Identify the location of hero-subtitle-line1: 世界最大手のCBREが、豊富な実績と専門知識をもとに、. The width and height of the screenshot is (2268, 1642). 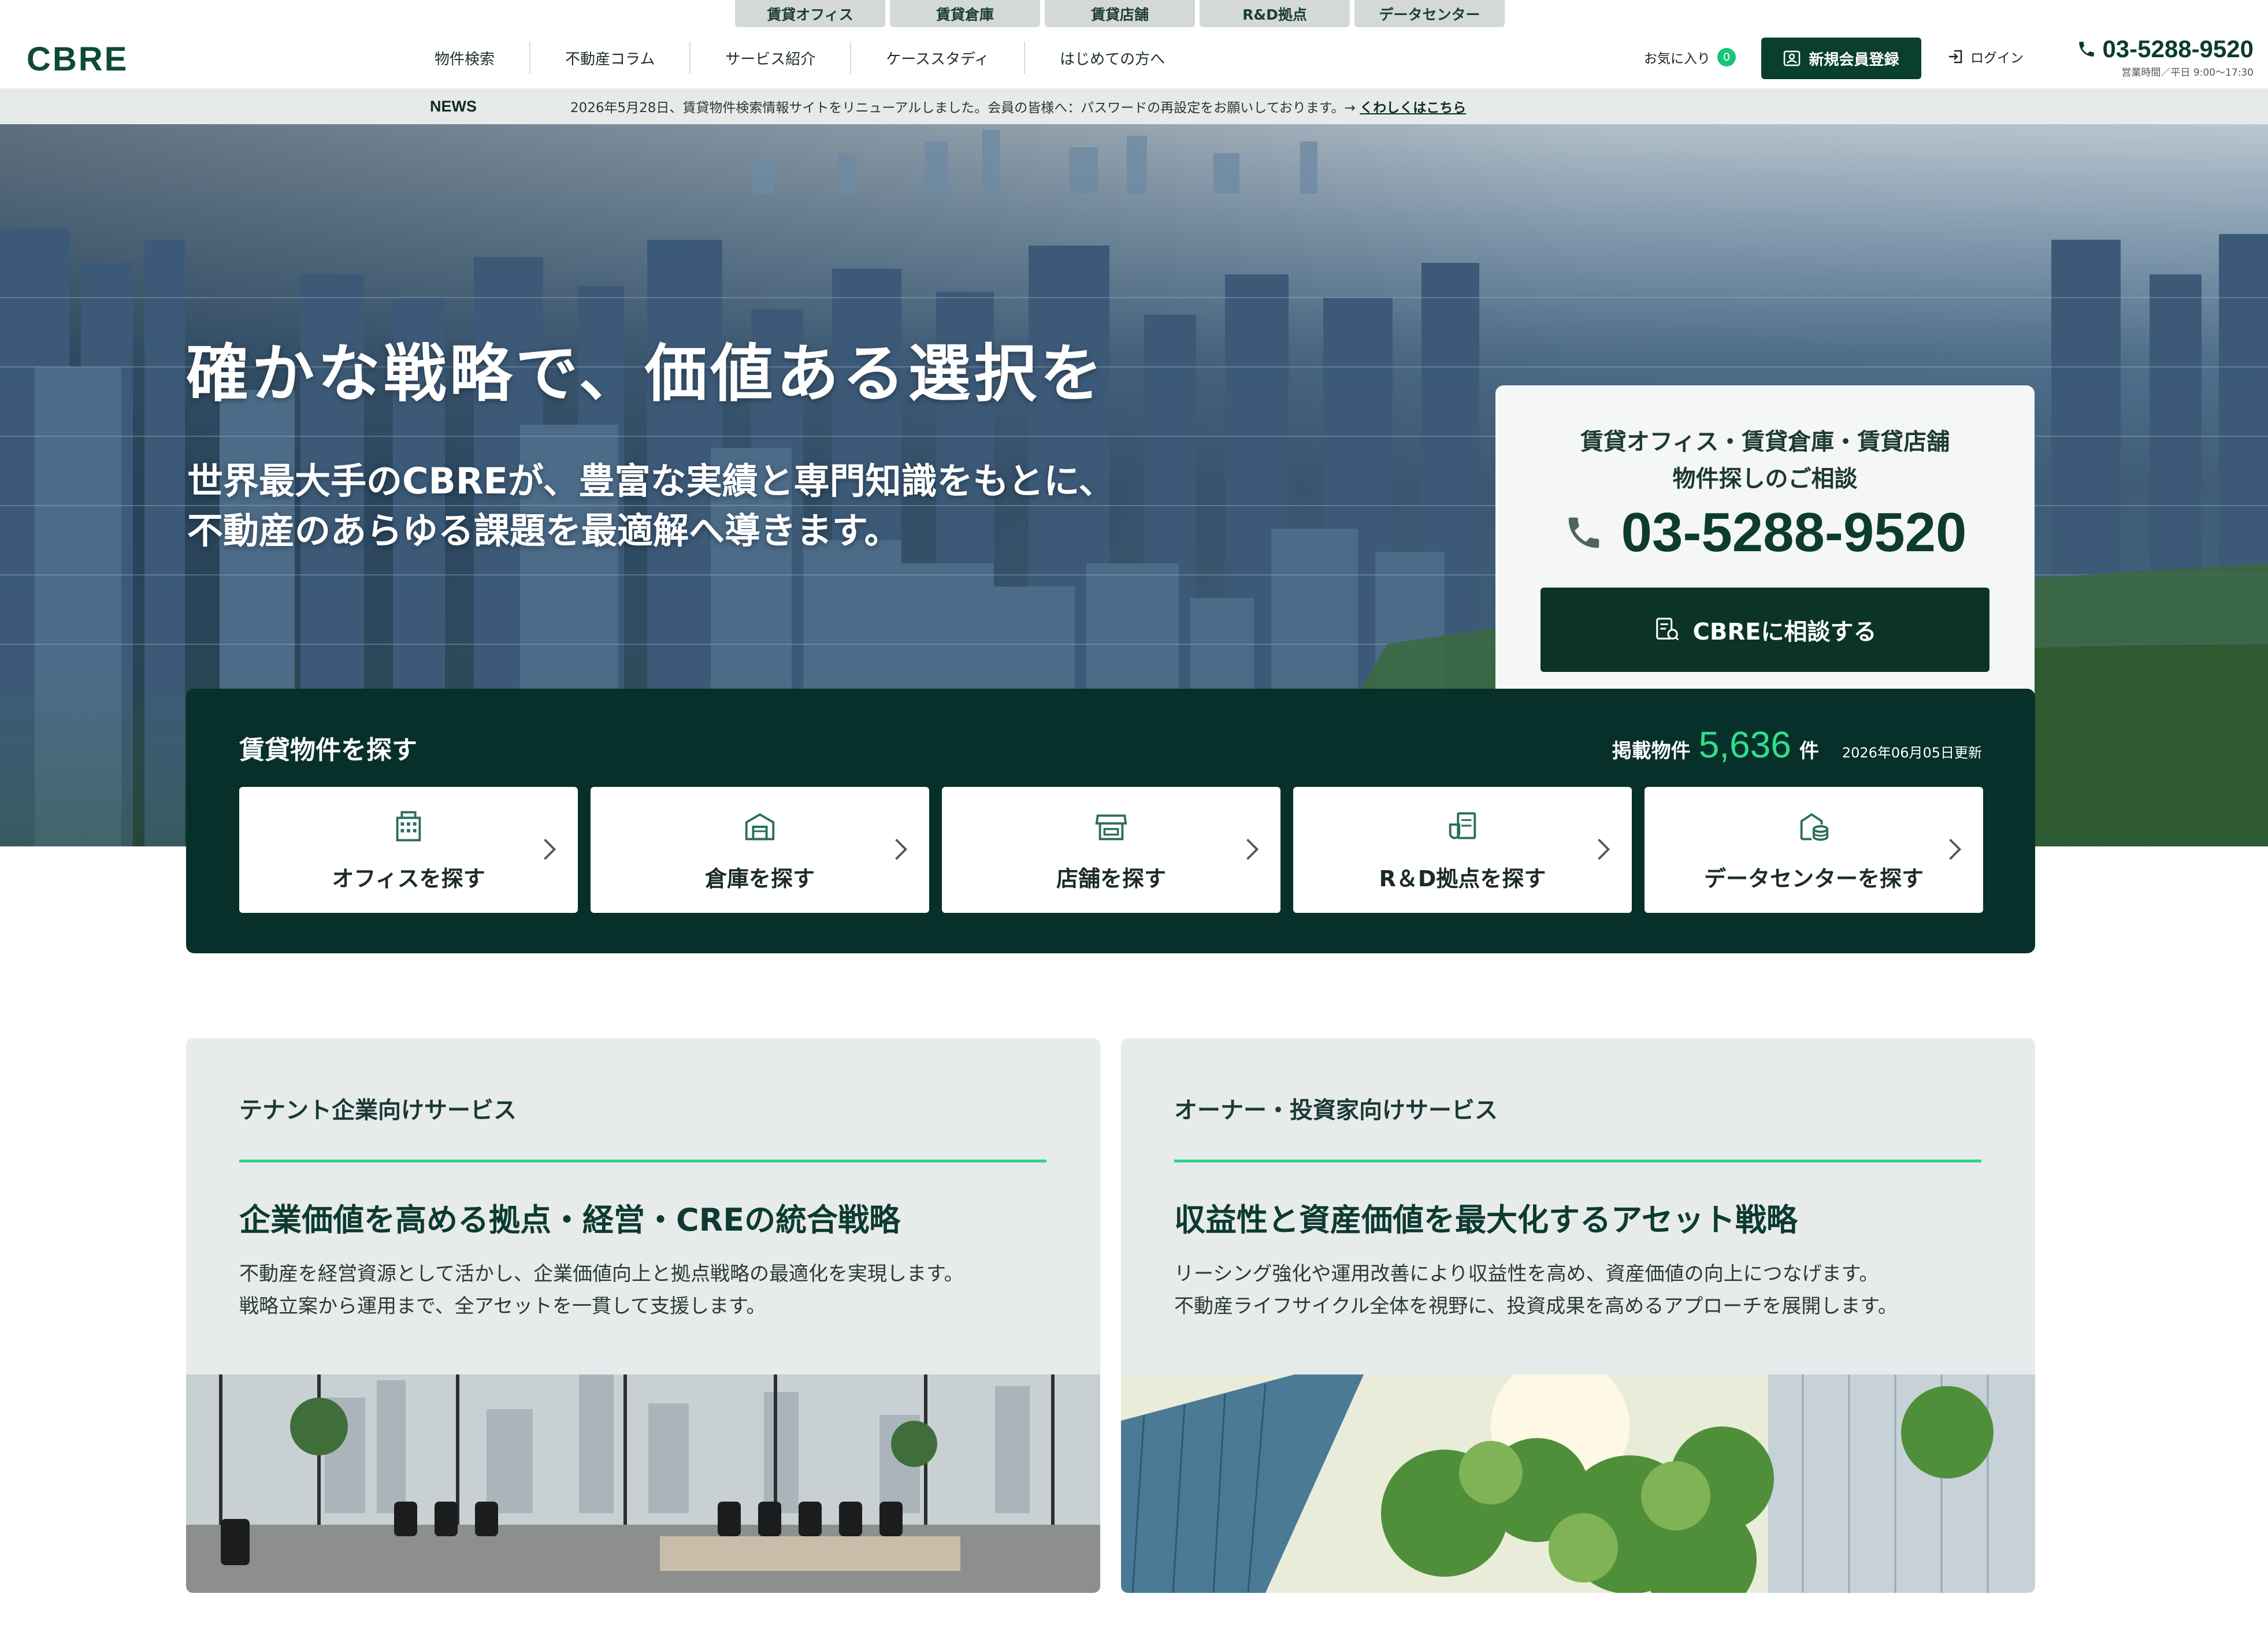
(651, 481).